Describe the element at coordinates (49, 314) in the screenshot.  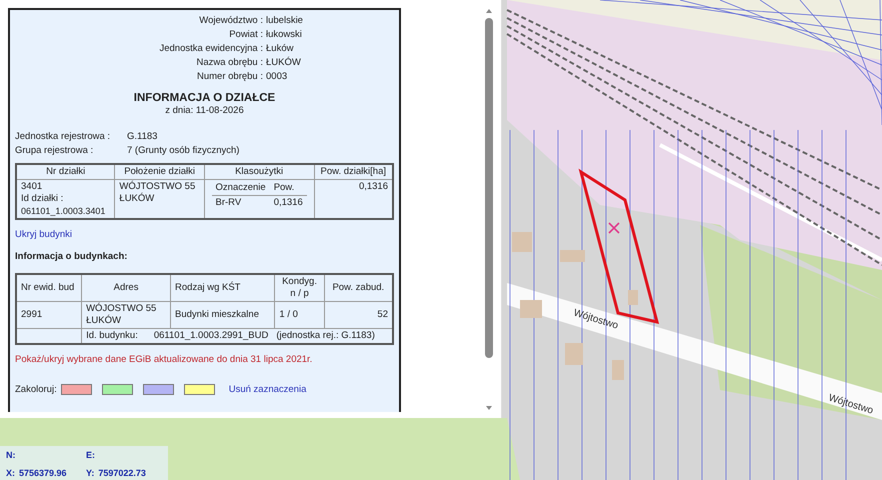
I see `table-cell: 2991` at that location.